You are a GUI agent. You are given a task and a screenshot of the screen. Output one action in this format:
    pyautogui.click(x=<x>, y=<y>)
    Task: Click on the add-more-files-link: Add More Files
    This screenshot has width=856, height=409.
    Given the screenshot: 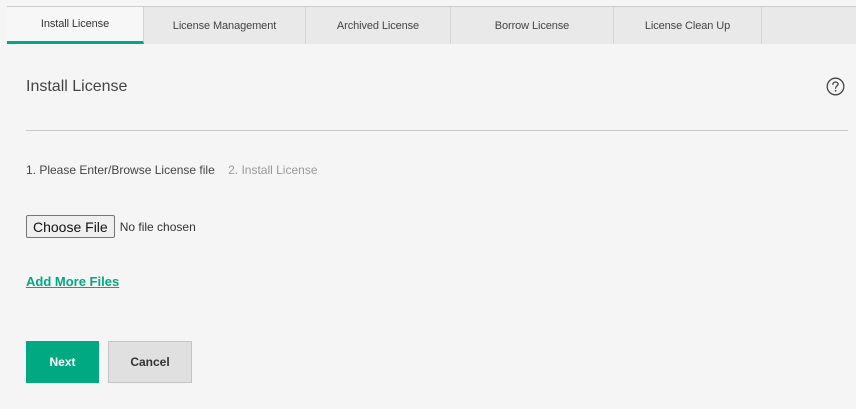 What is the action you would take?
    pyautogui.click(x=72, y=281)
    